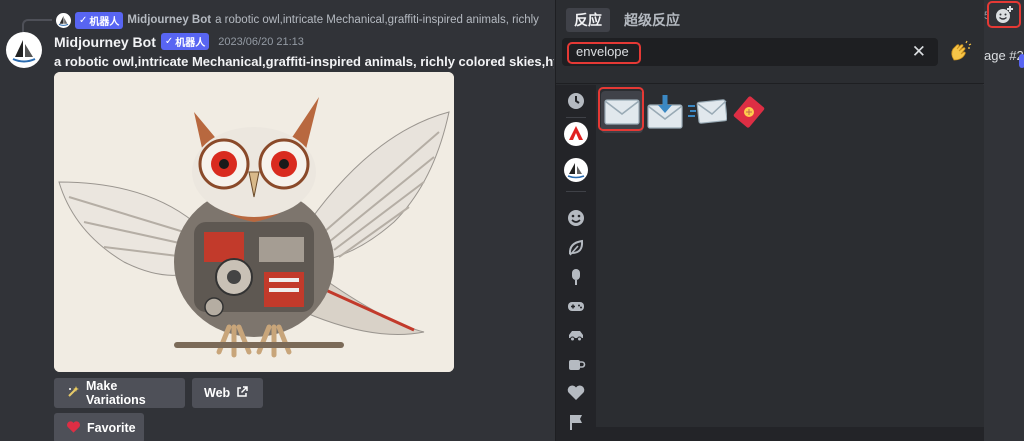 The width and height of the screenshot is (1024, 441). I want to click on grid-footer, so click(790, 434).